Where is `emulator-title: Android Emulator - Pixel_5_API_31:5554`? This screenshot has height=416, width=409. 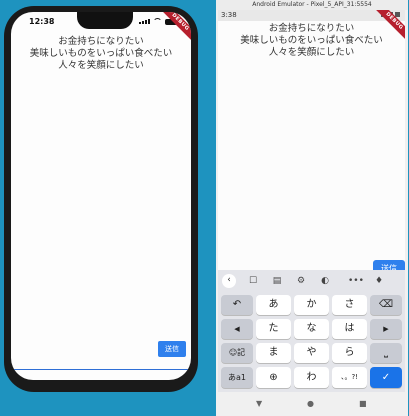 emulator-title: Android Emulator - Pixel_5_API_31:5554 is located at coordinates (312, 5).